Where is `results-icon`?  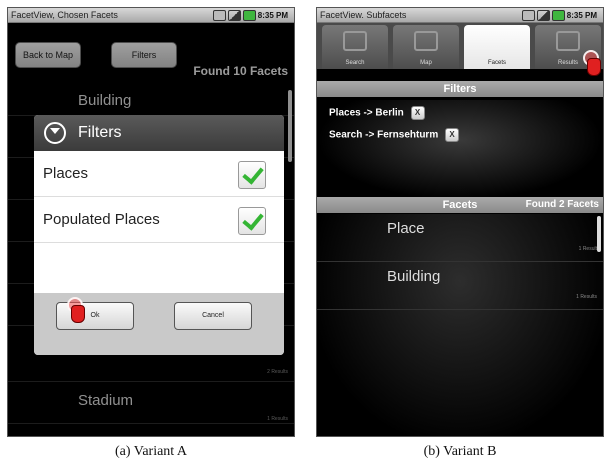
results-icon is located at coordinates (568, 41).